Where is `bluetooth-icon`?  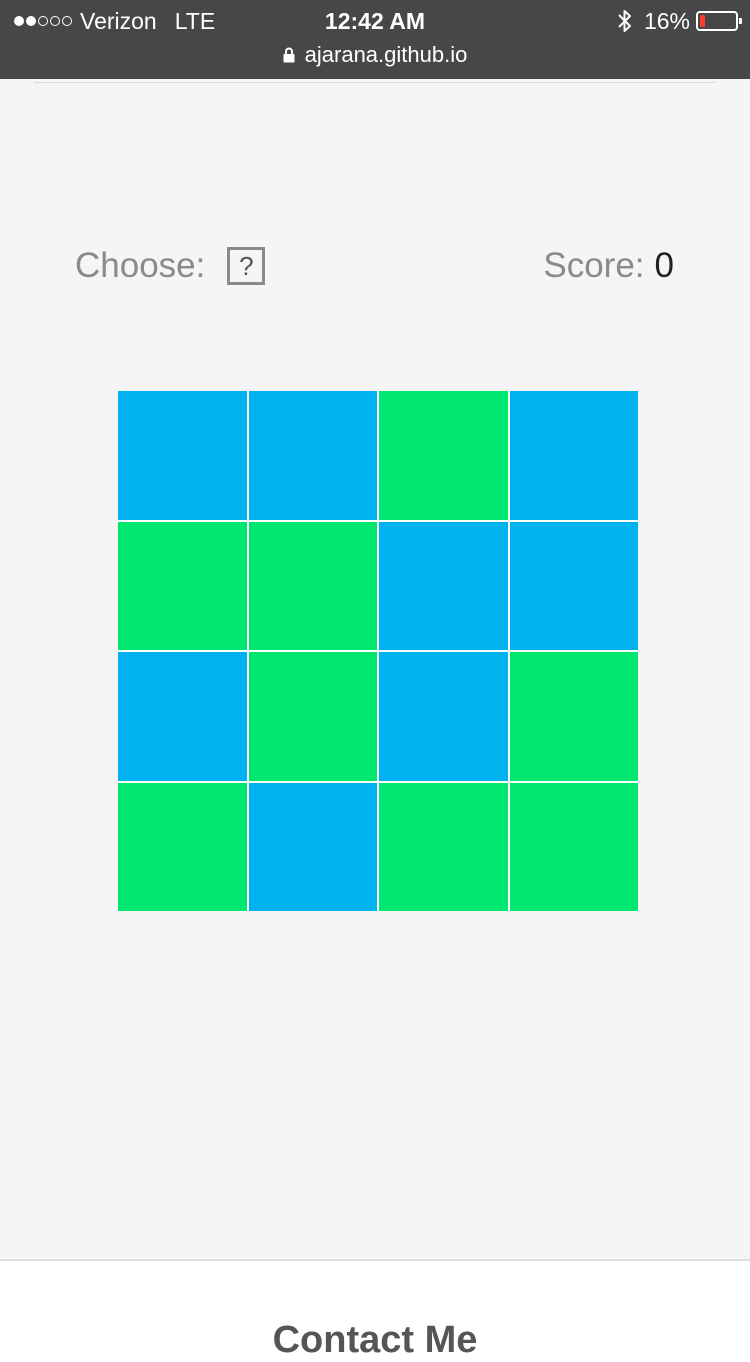 bluetooth-icon is located at coordinates (625, 21).